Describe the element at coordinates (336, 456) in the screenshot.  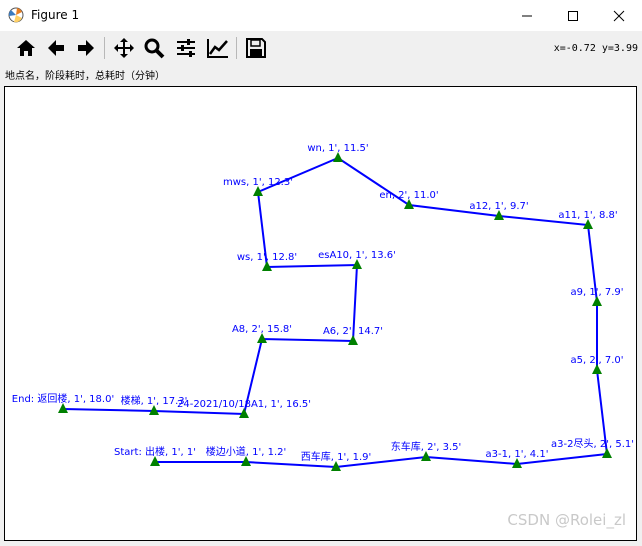
I see `route-point-label: 西车库, 1', 1.9'` at that location.